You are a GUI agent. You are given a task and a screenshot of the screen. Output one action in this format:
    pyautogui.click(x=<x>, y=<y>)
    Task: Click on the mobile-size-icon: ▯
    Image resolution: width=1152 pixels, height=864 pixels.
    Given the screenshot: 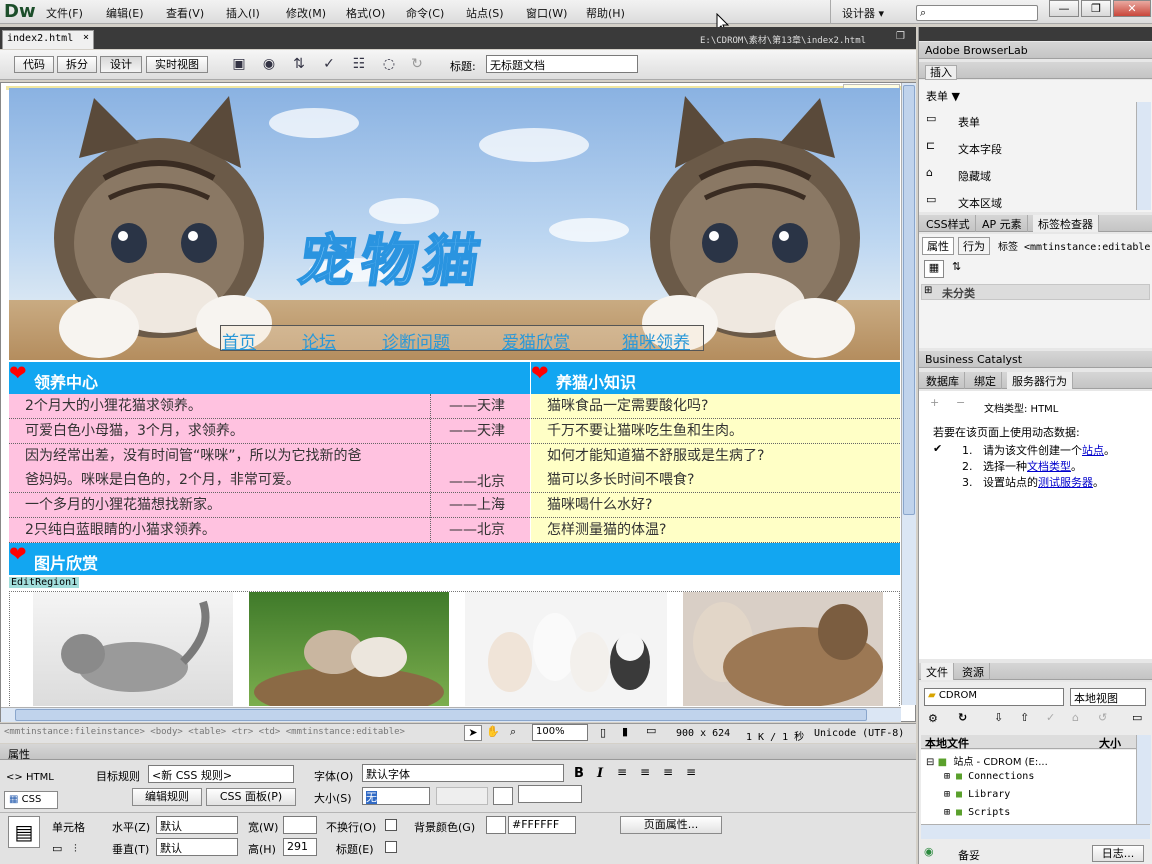 What is the action you would take?
    pyautogui.click(x=603, y=732)
    